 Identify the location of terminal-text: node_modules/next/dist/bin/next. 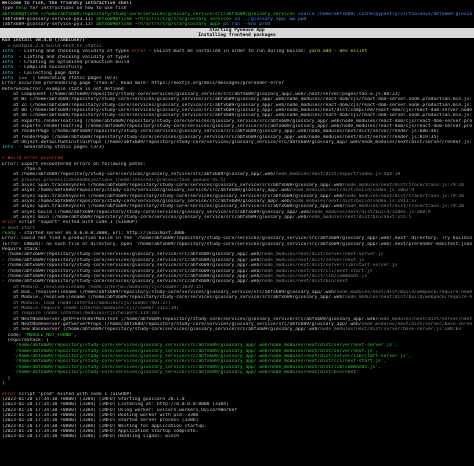
(304, 282).